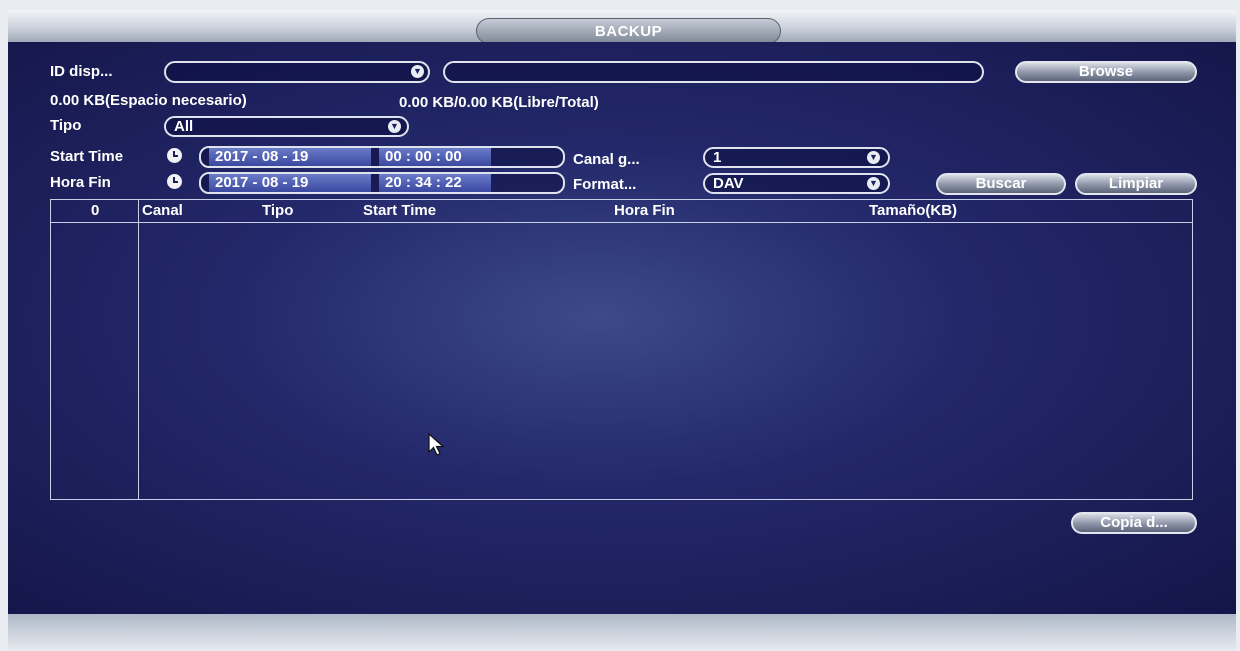 The width and height of the screenshot is (1240, 651). What do you see at coordinates (644, 210) in the screenshot?
I see `header-end-time: Hora Fin` at bounding box center [644, 210].